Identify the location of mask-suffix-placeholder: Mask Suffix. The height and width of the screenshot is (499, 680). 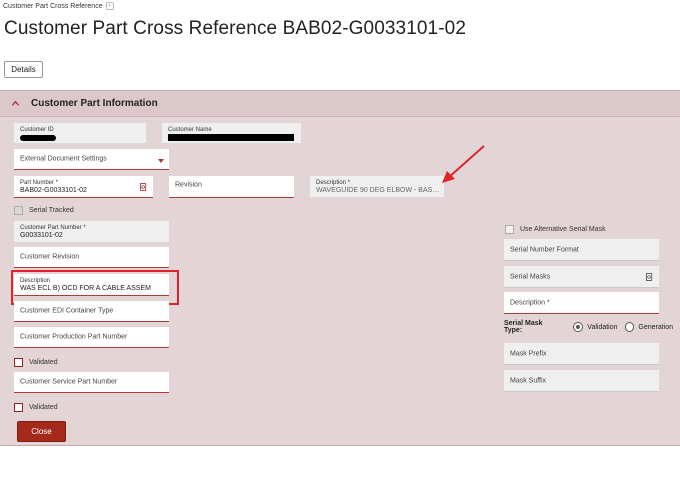
(528, 380).